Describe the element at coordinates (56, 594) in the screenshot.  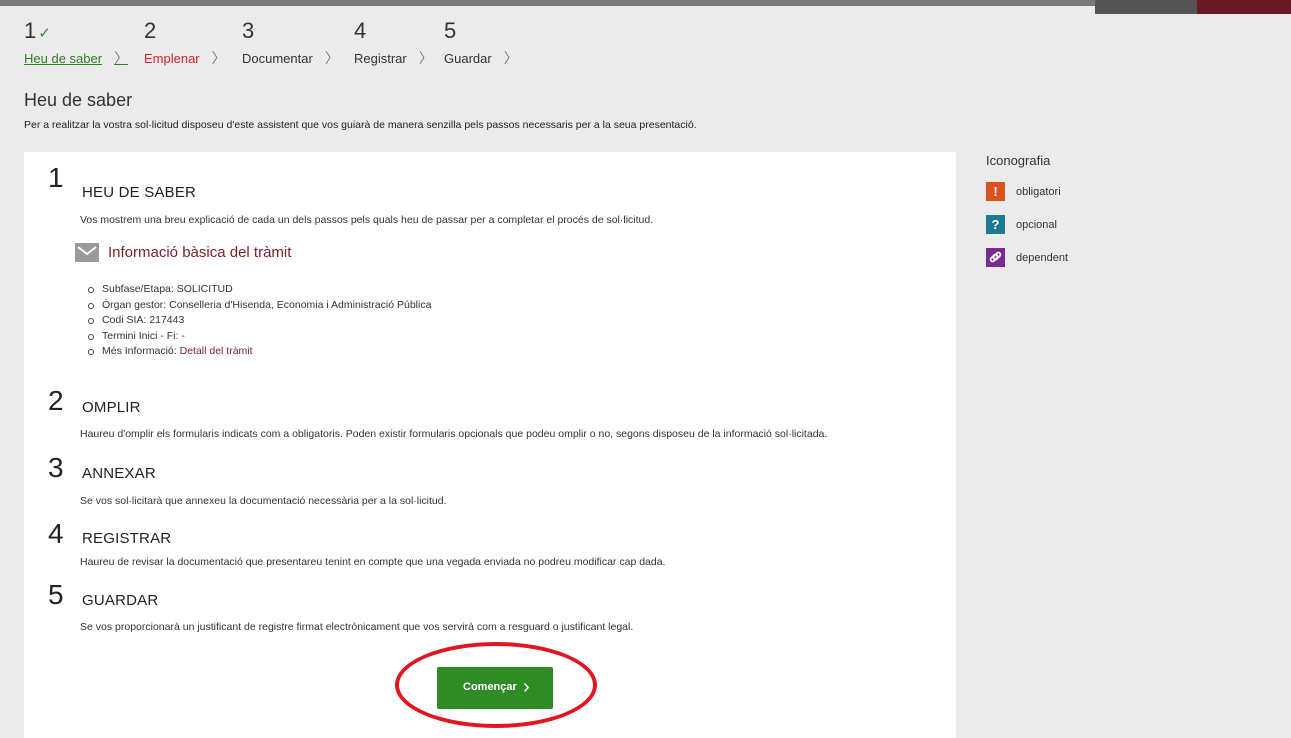
I see `section-5-number: 5` at that location.